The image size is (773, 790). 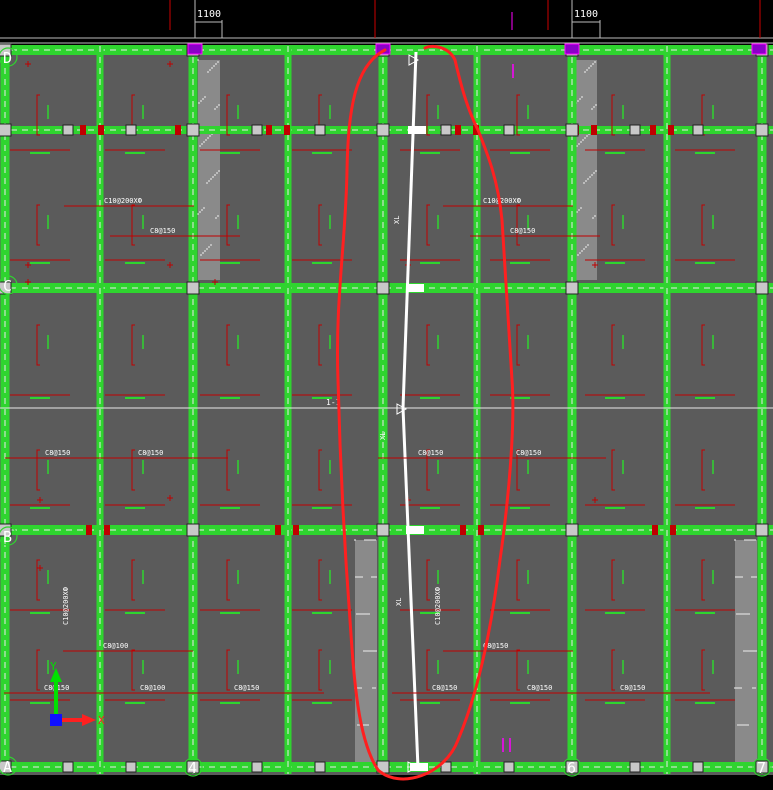 I want to click on grid-row-label: D, so click(x=7, y=58).